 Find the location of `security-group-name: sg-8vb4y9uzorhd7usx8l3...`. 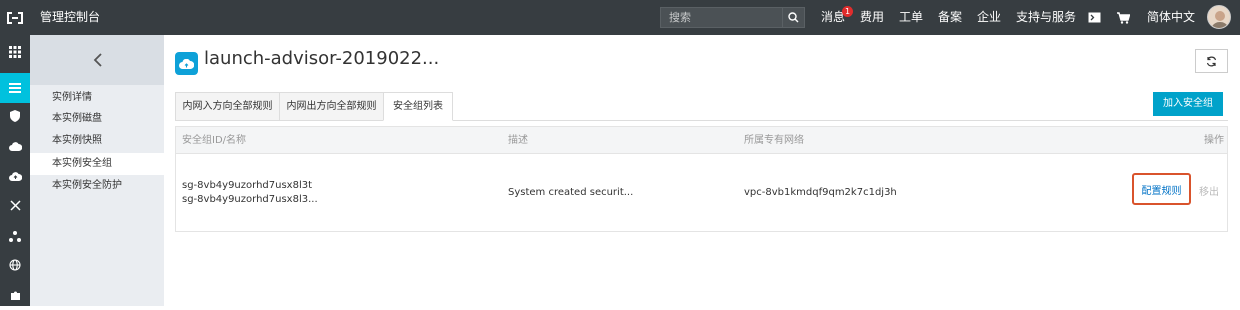

security-group-name: sg-8vb4y9uzorhd7usx8l3... is located at coordinates (250, 199).